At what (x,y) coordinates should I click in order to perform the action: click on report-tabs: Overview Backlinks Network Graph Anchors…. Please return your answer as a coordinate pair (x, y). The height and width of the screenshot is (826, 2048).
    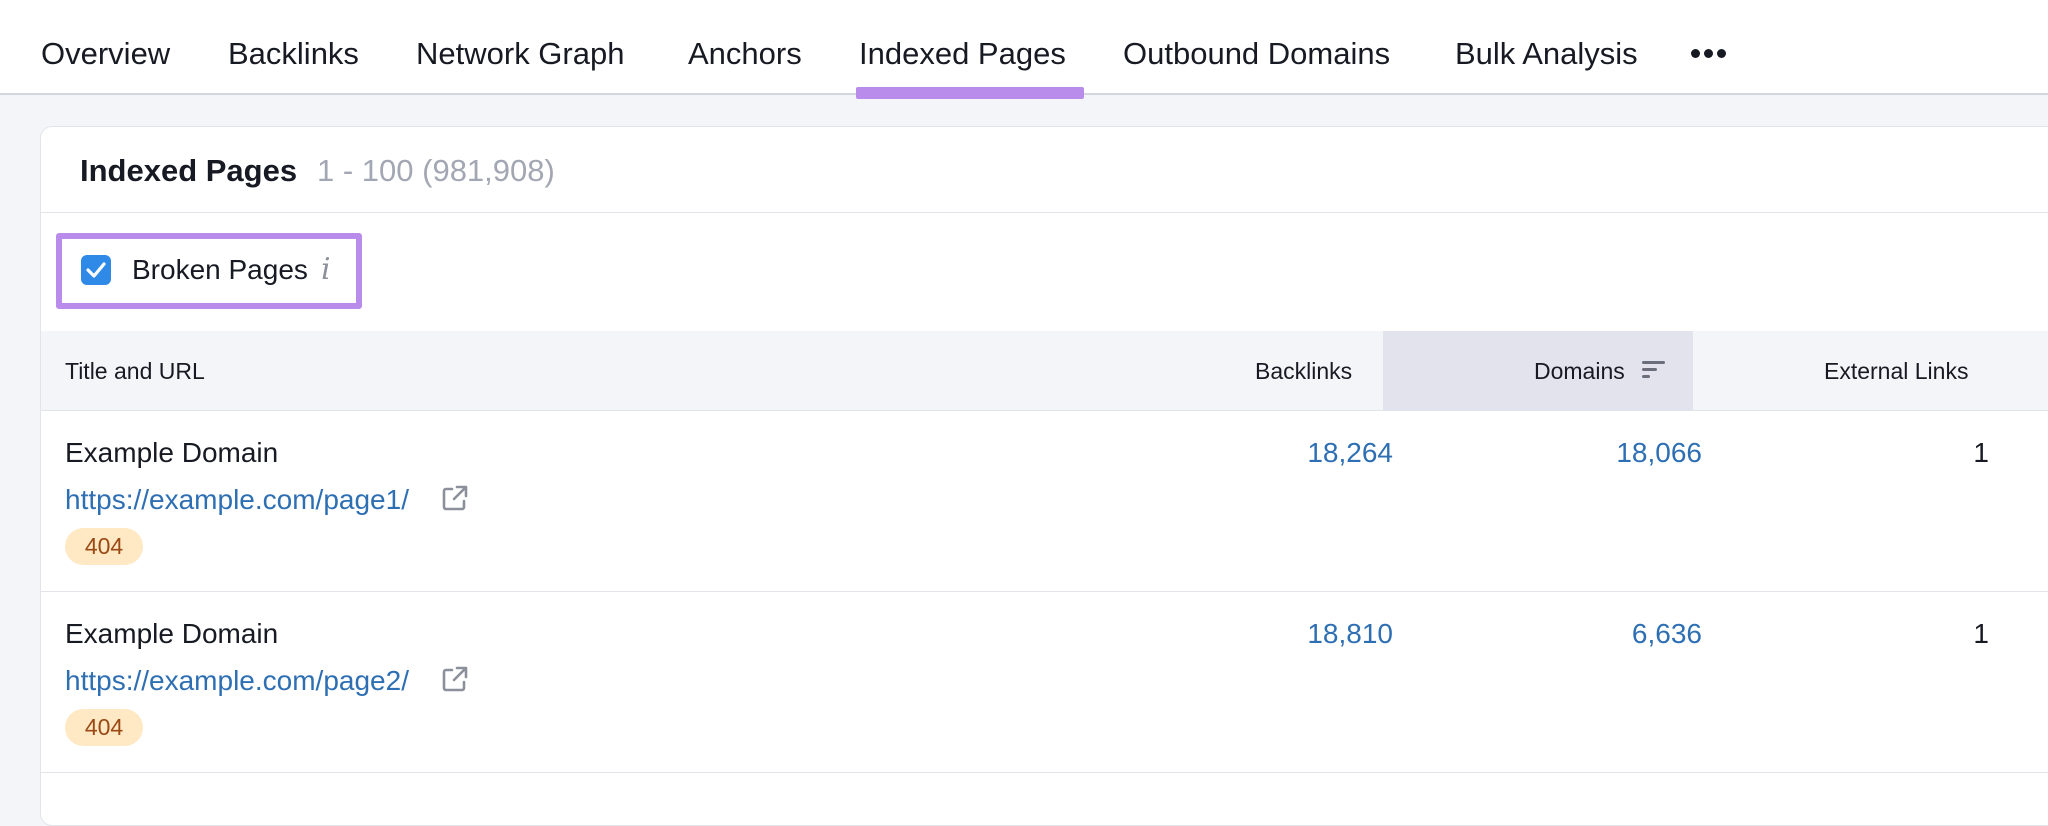
    Looking at the image, I should click on (1024, 49).